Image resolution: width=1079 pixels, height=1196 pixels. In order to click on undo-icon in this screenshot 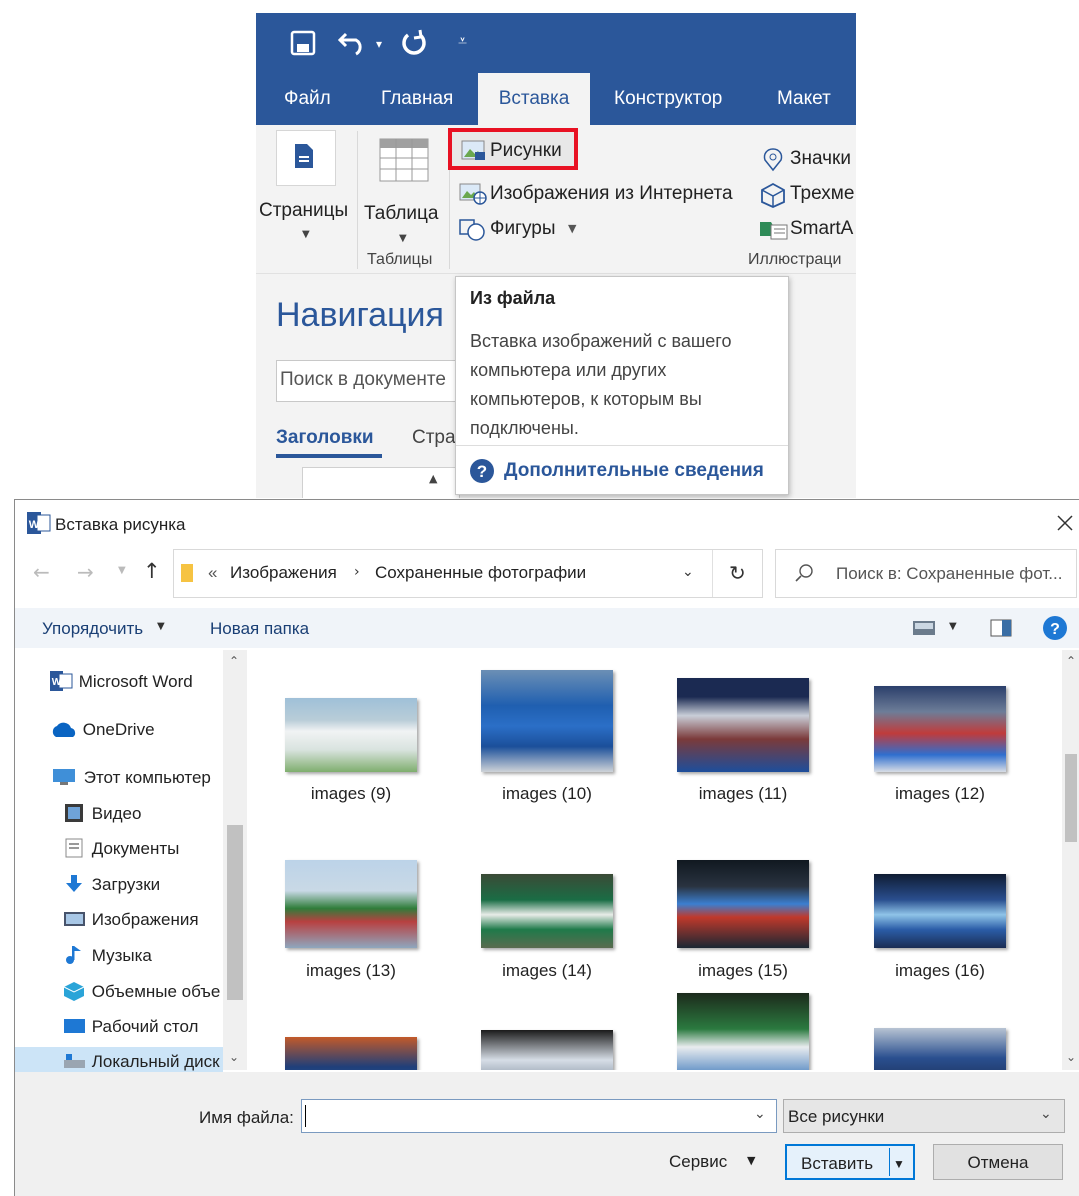, I will do `click(353, 42)`.